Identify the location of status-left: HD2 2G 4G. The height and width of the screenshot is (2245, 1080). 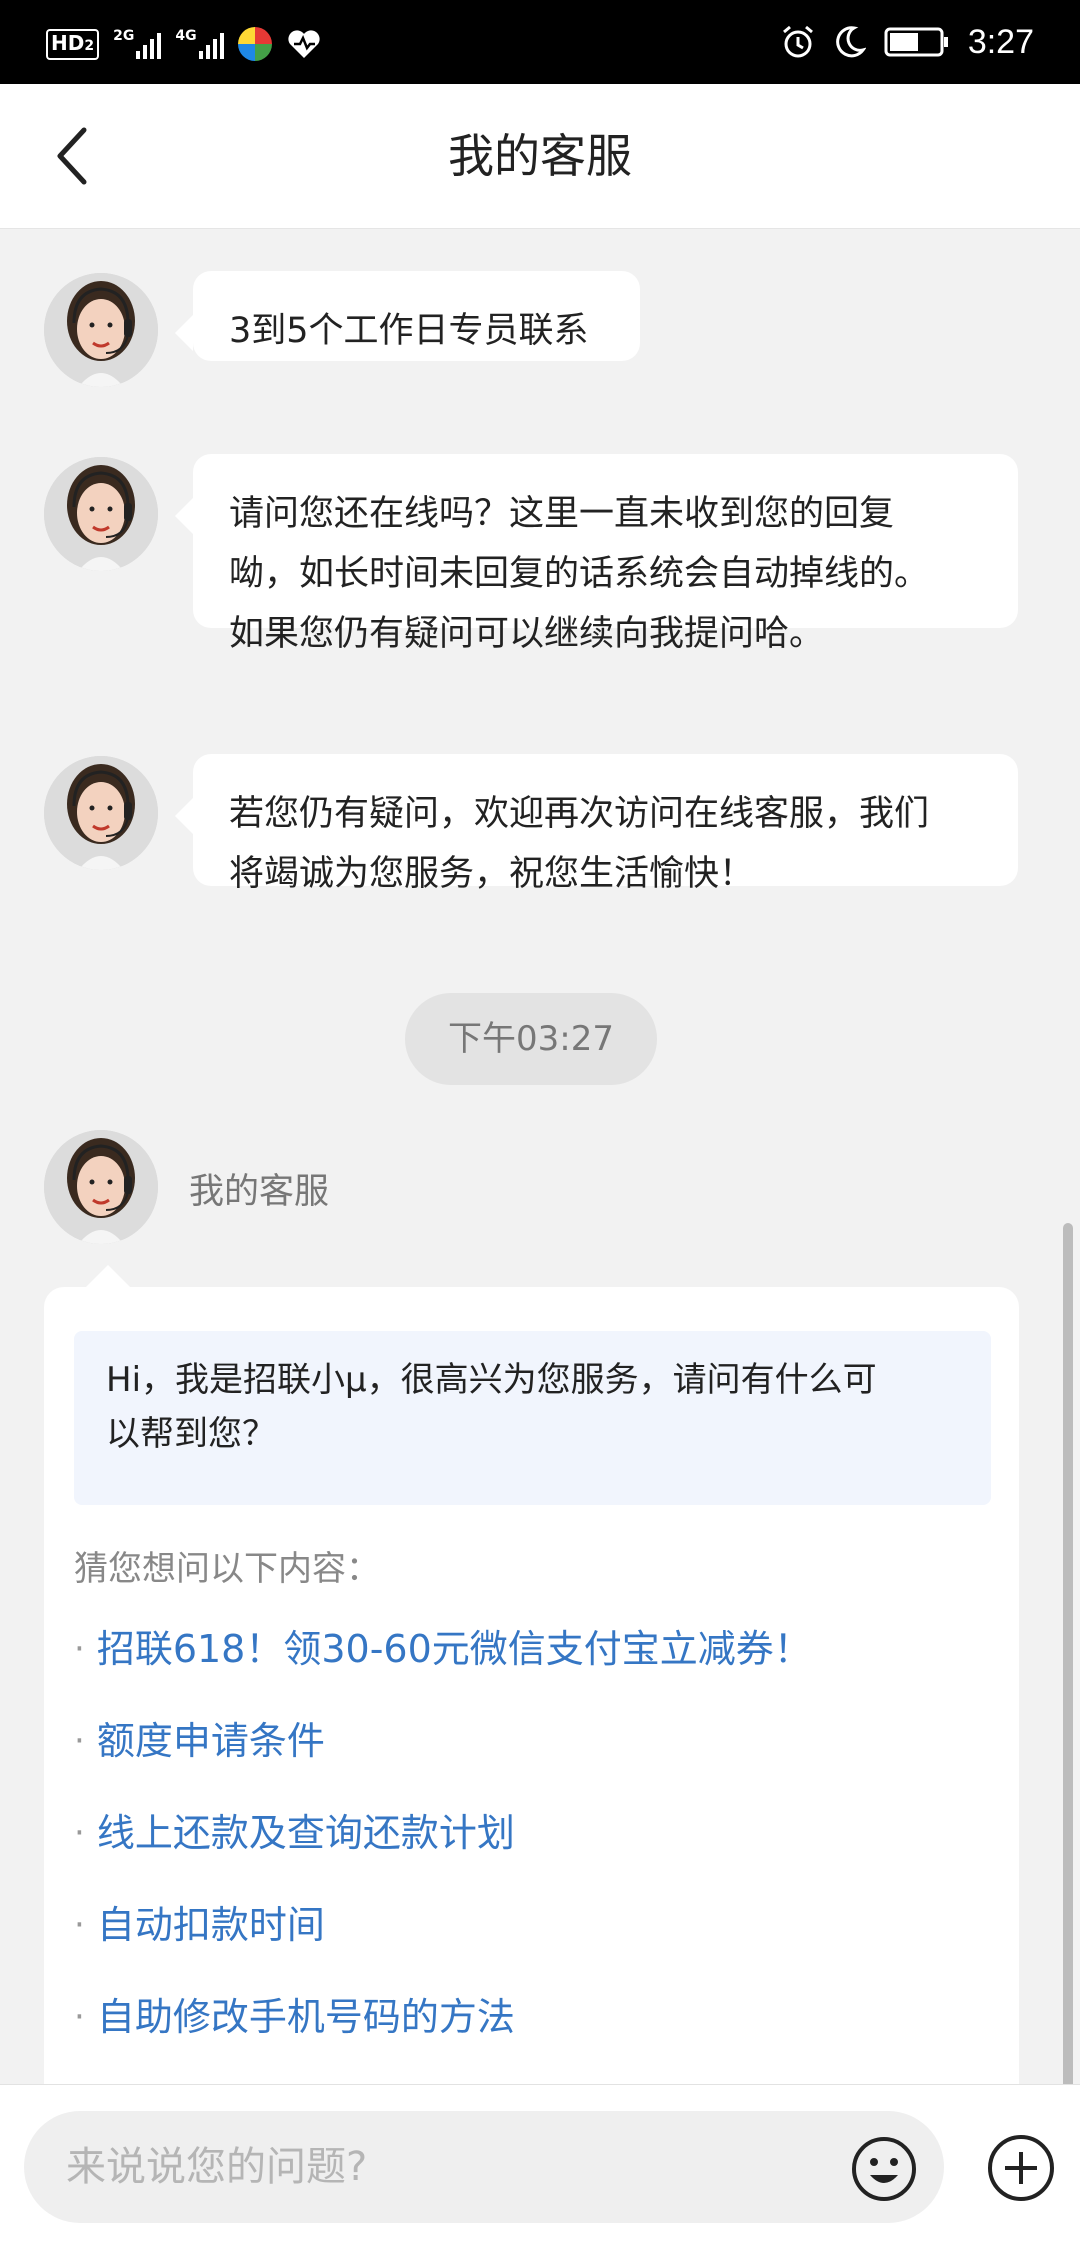
(184, 44).